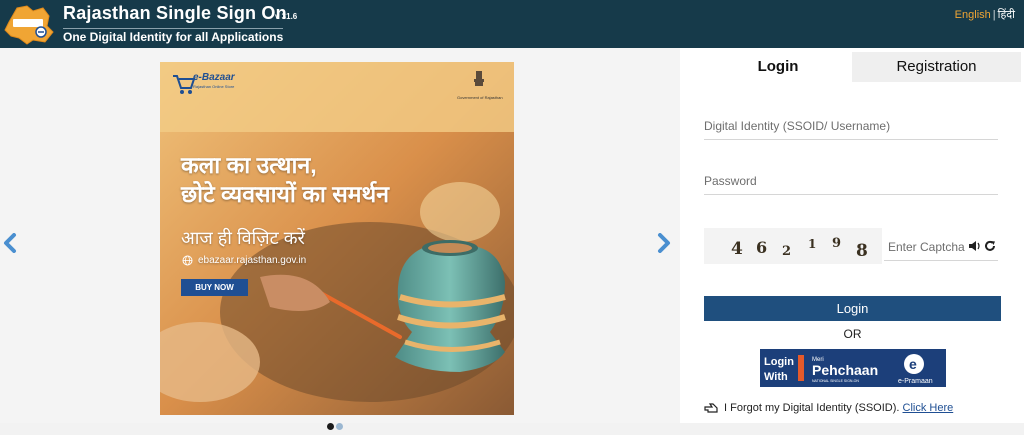 Image resolution: width=1024 pixels, height=435 pixels. Describe the element at coordinates (852, 308) in the screenshot. I see `login-button: Login` at that location.